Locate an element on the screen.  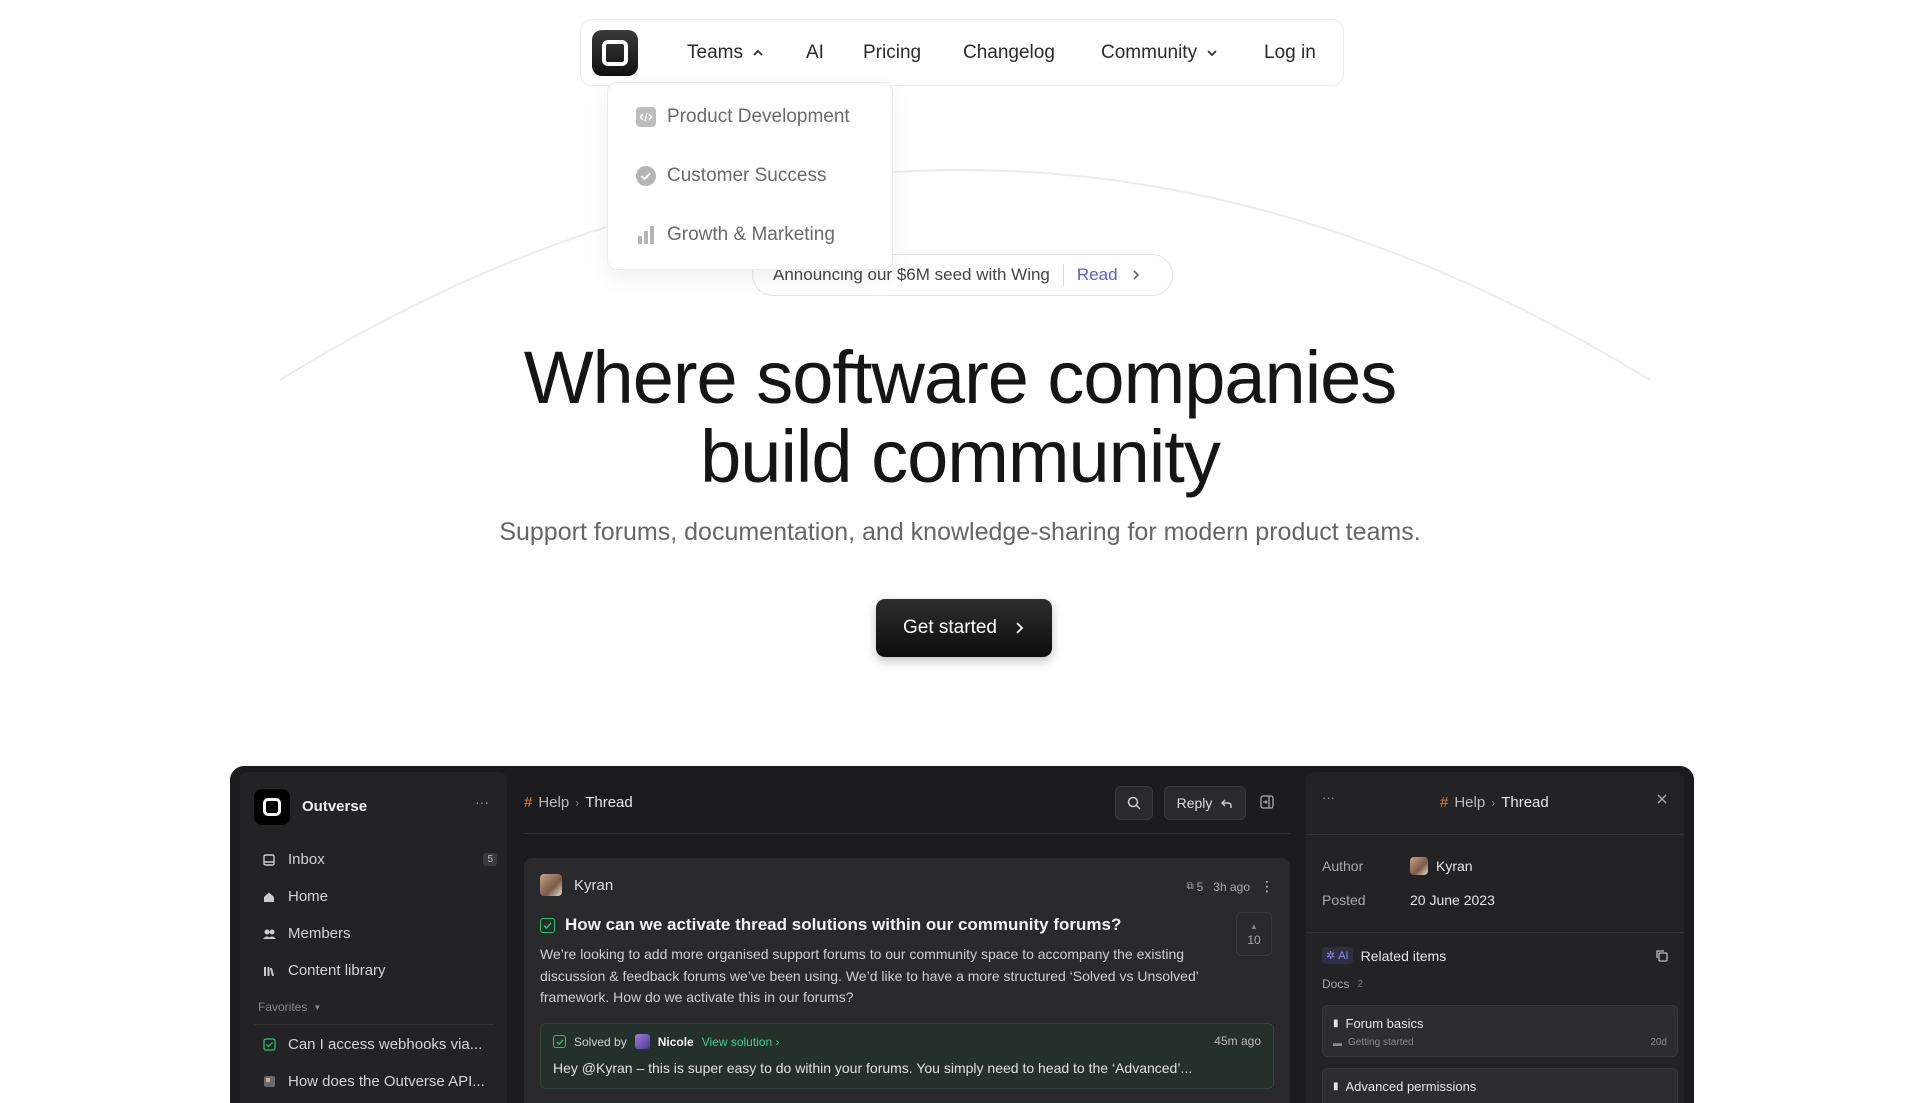
thread-meta: ⧉ 5 3h ago ⋮ is located at coordinates (1230, 886).